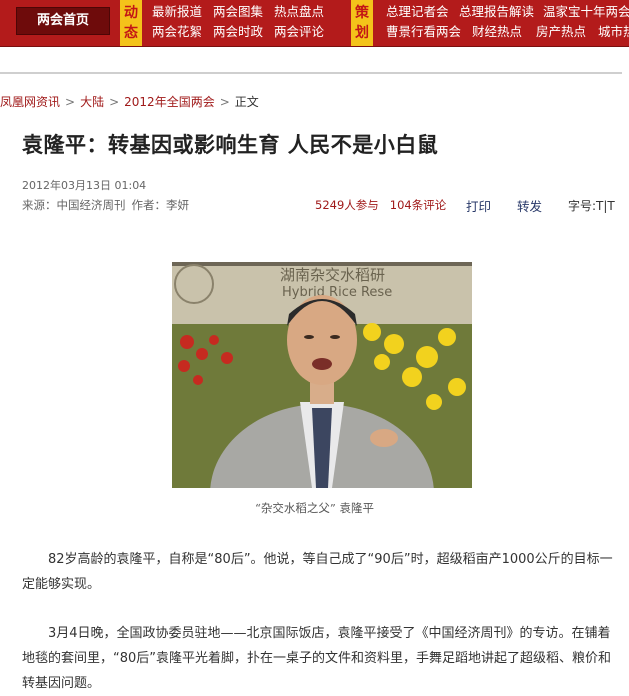 This screenshot has width=629, height=696. Describe the element at coordinates (314, 508) in the screenshot. I see `photo-caption: “杂交水稻之父” 袁隆平` at that location.